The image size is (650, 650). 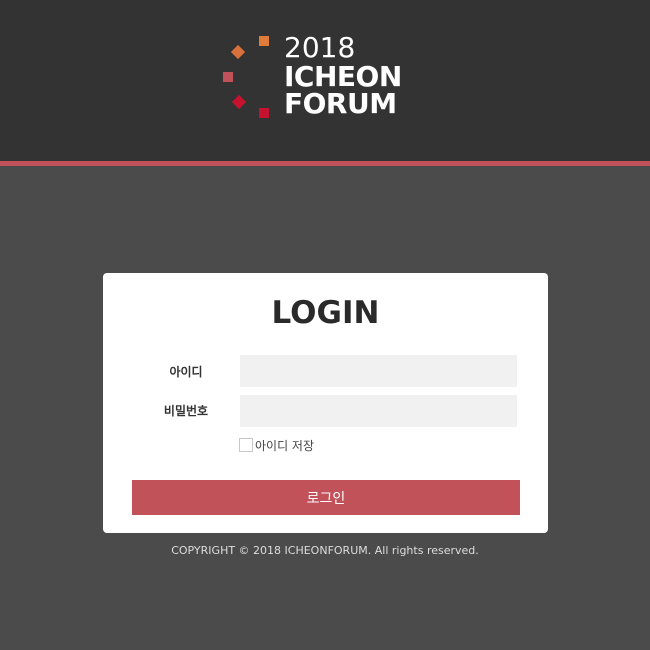 What do you see at coordinates (320, 47) in the screenshot?
I see `logo-year: 2018` at bounding box center [320, 47].